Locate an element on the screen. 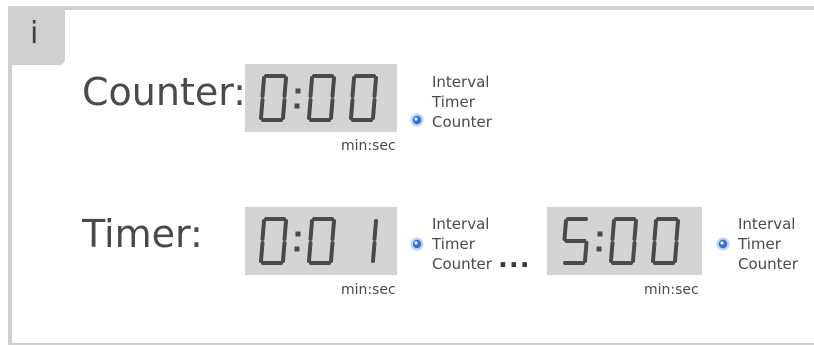  counter-lcd-display is located at coordinates (321, 98).